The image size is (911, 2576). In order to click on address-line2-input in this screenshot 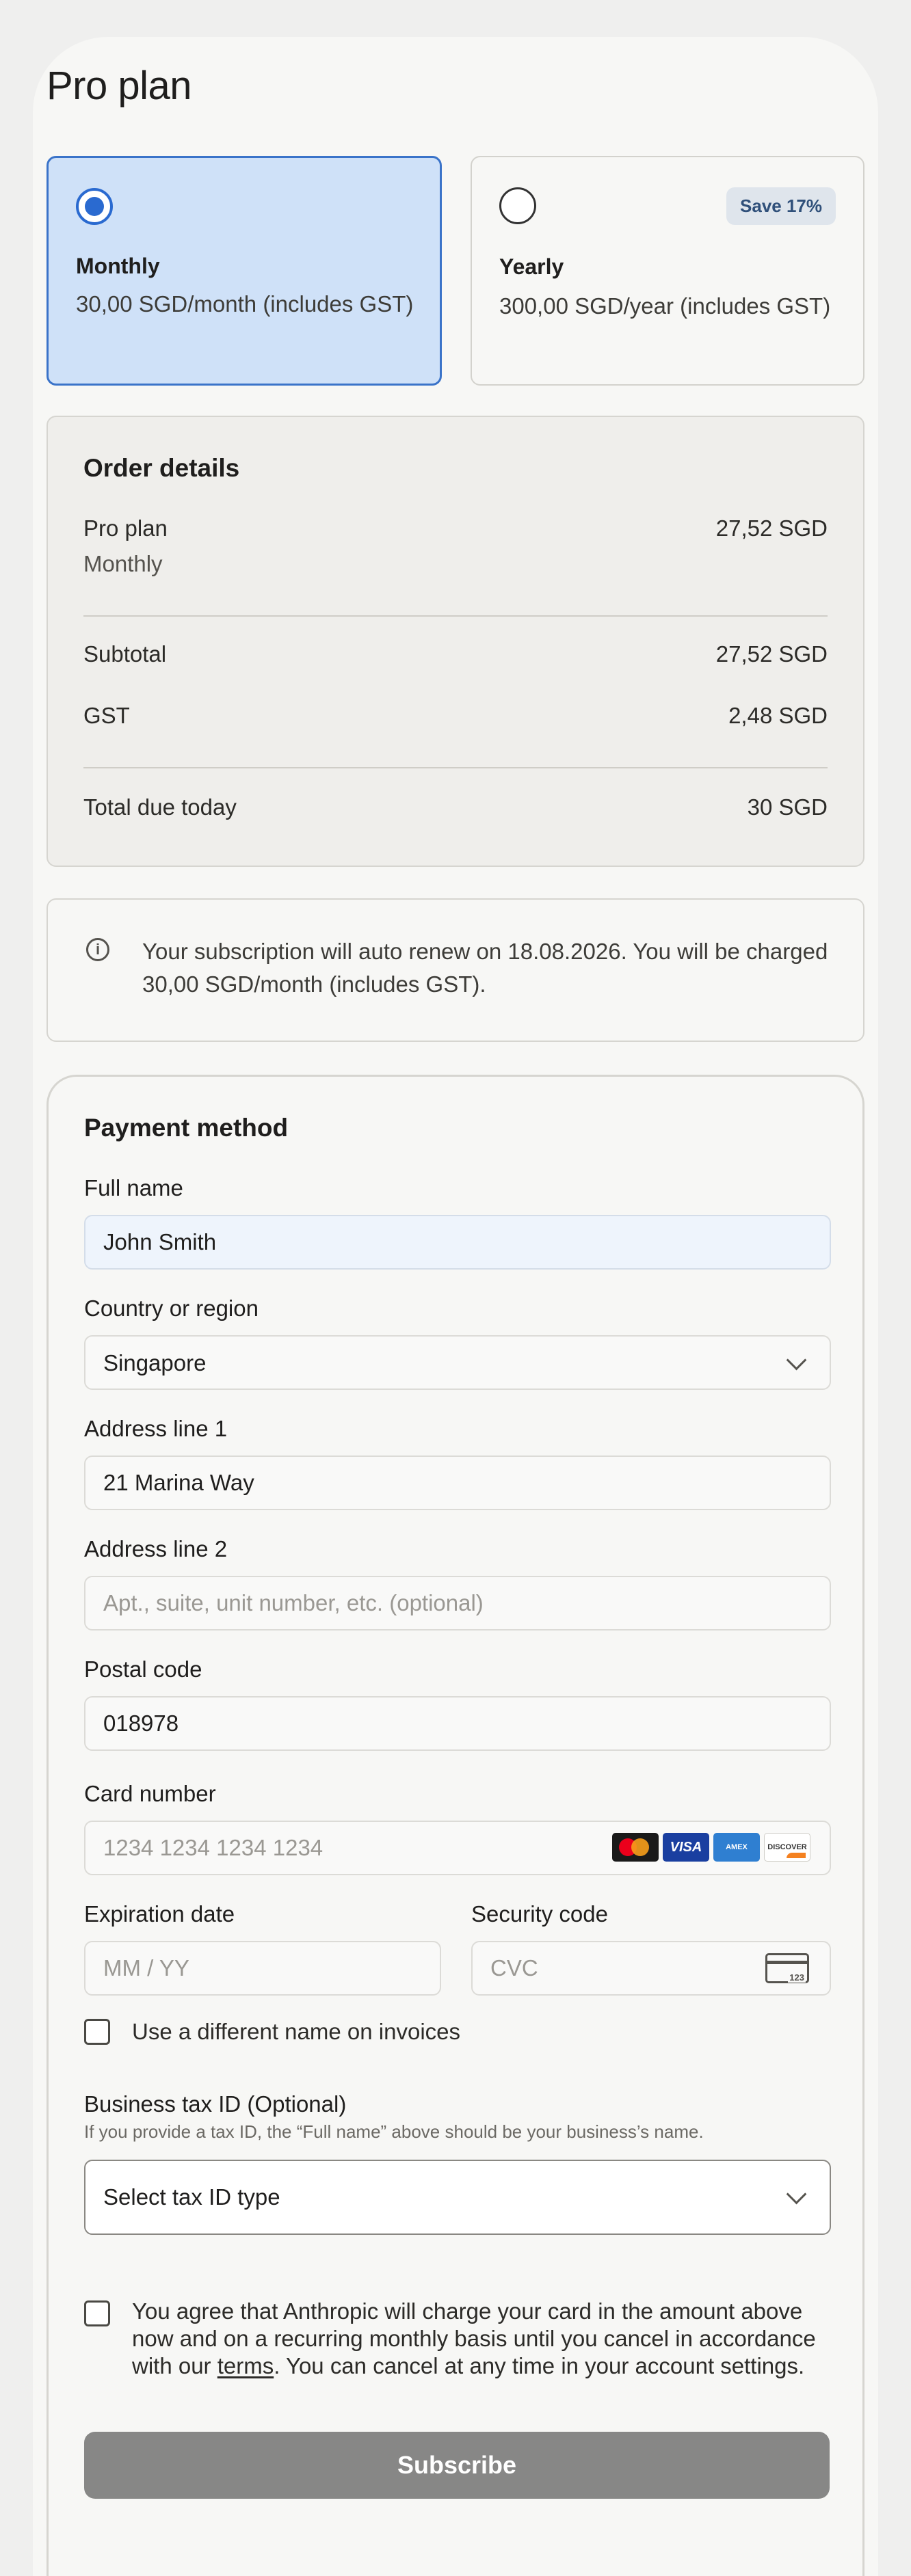, I will do `click(458, 1603)`.